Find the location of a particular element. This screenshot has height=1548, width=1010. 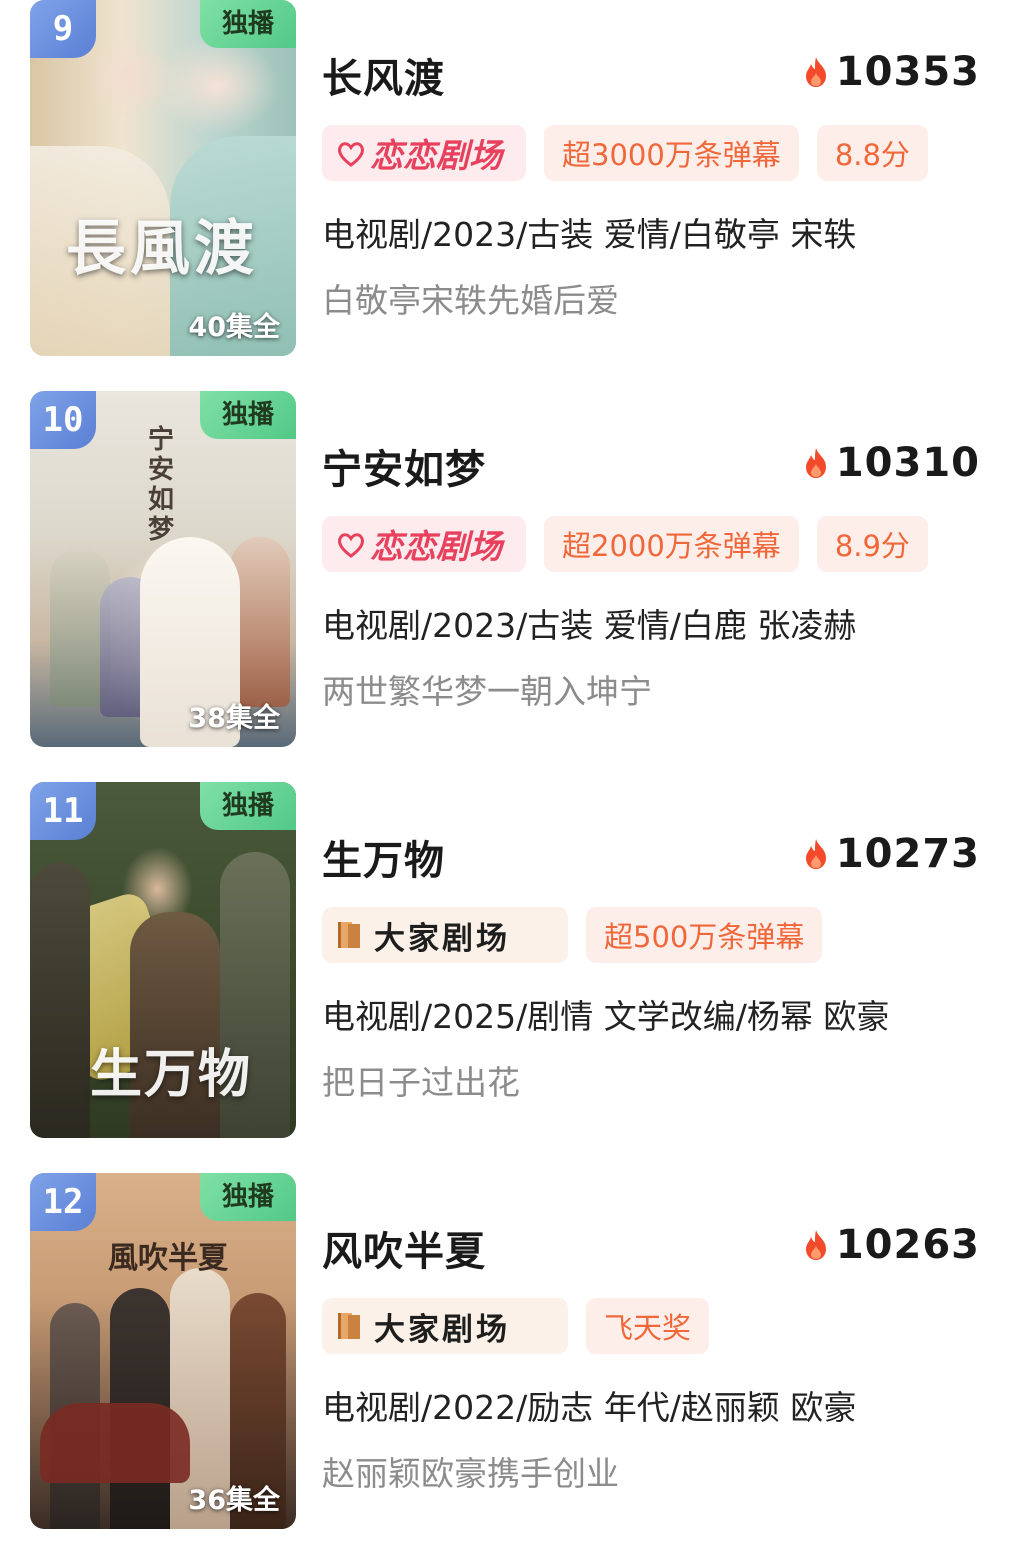

heat-value: 10263 is located at coordinates (907, 1245).